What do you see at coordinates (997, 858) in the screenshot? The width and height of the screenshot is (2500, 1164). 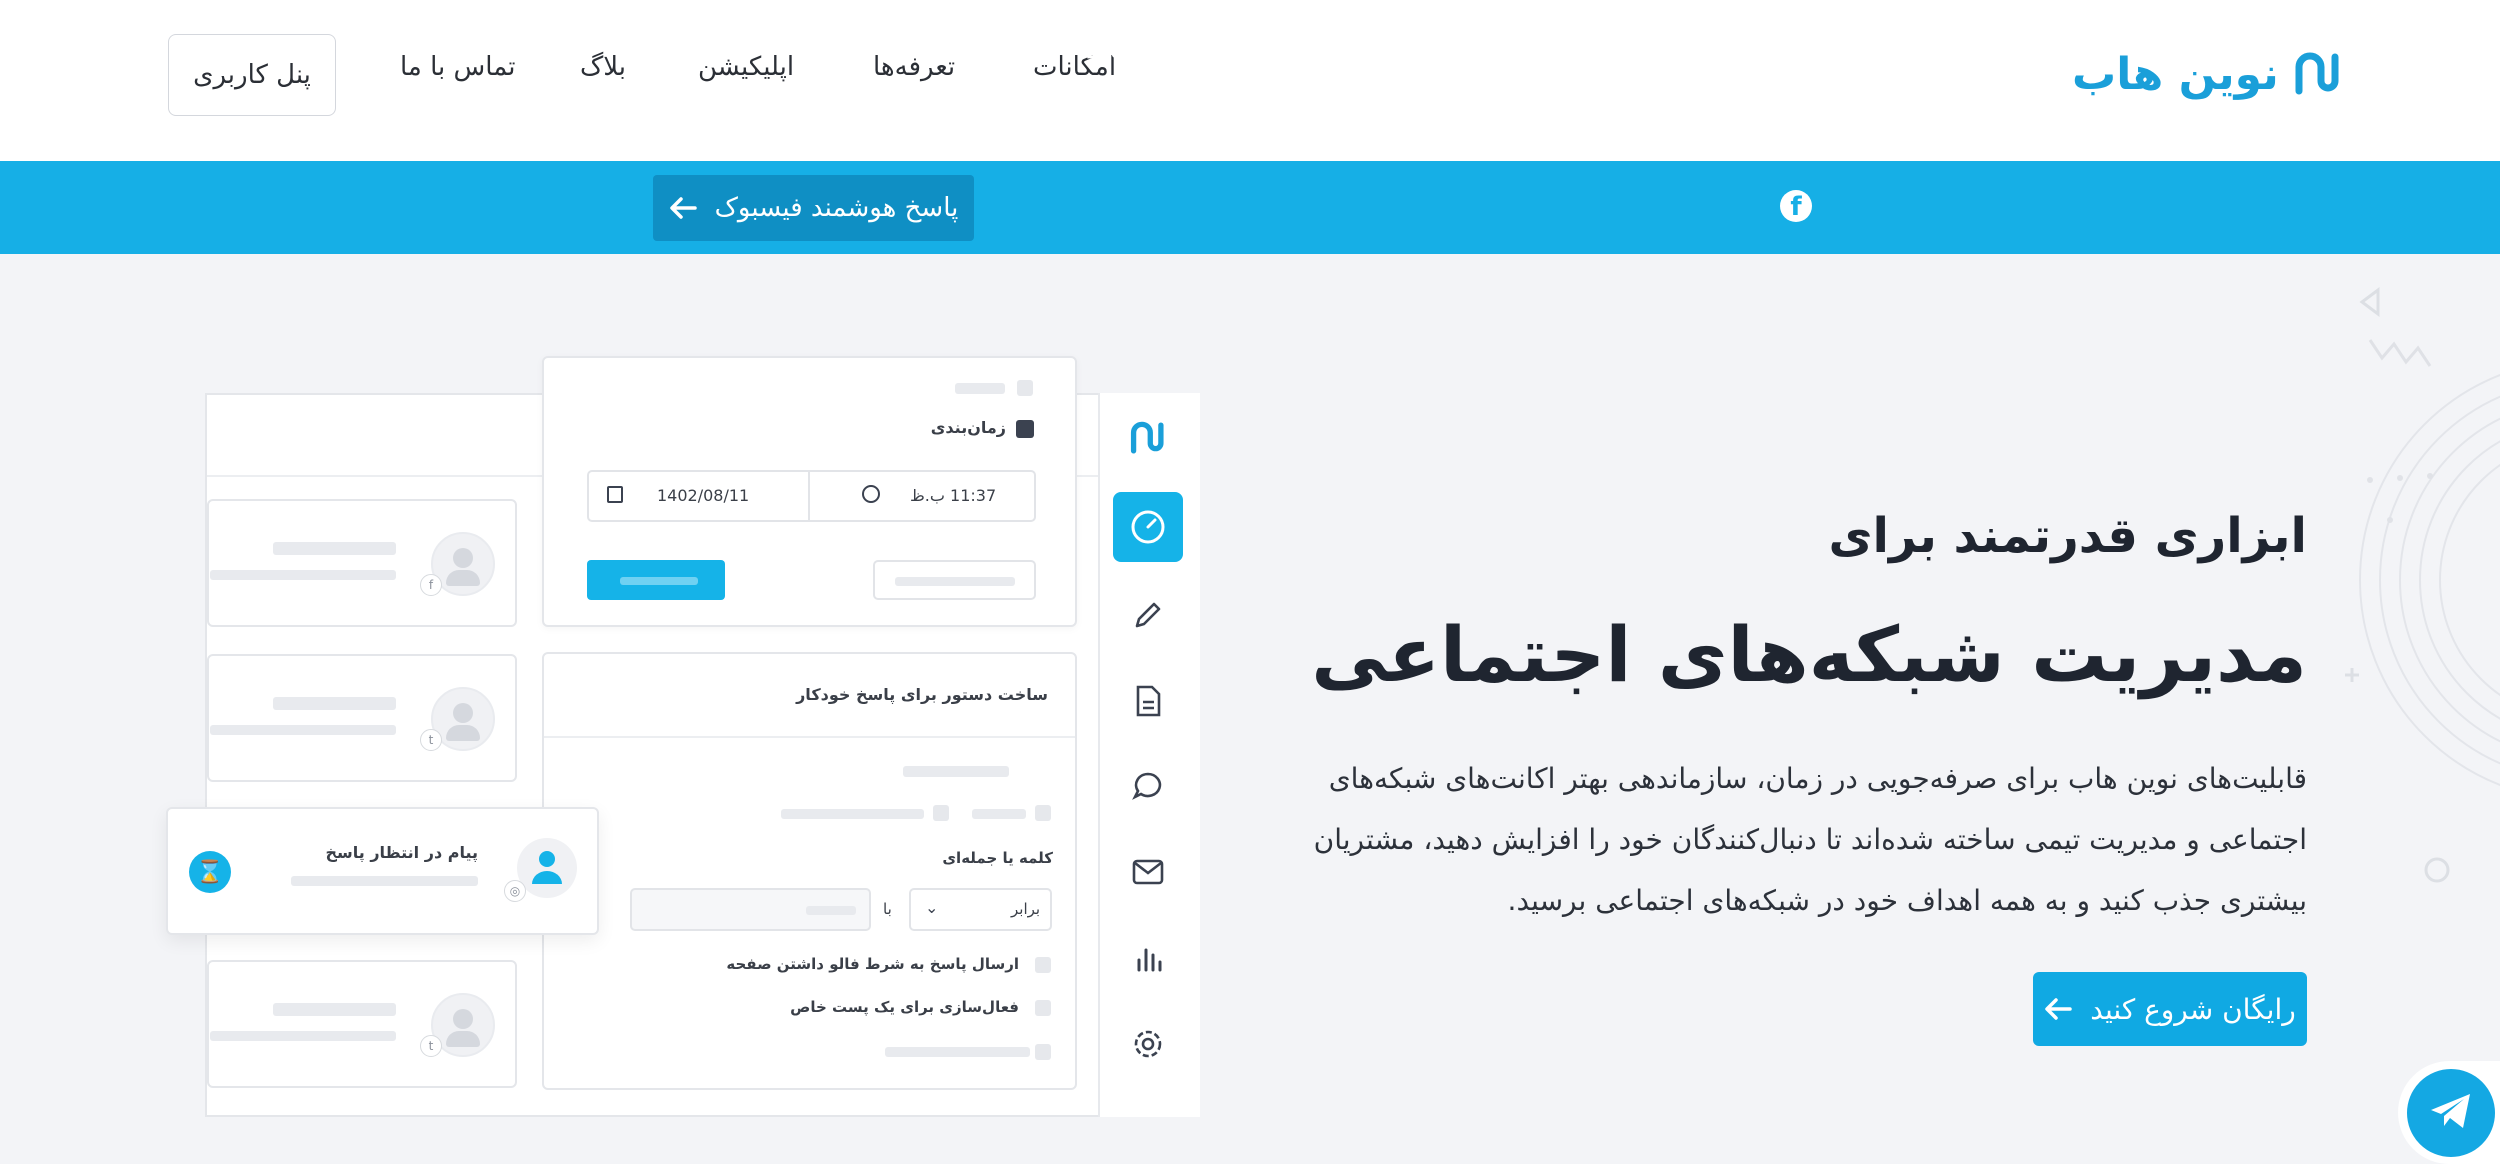 I see `keyword-label: کلمه یا جمله‌ای` at bounding box center [997, 858].